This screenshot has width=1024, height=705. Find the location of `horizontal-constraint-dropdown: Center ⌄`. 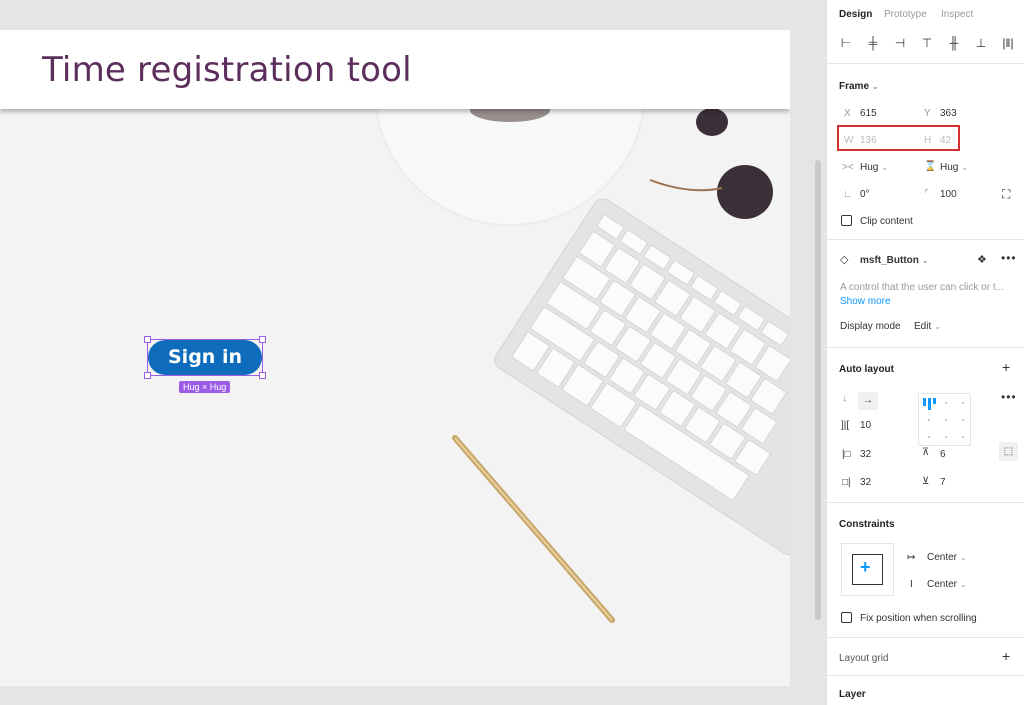

horizontal-constraint-dropdown: Center ⌄ is located at coordinates (947, 557).